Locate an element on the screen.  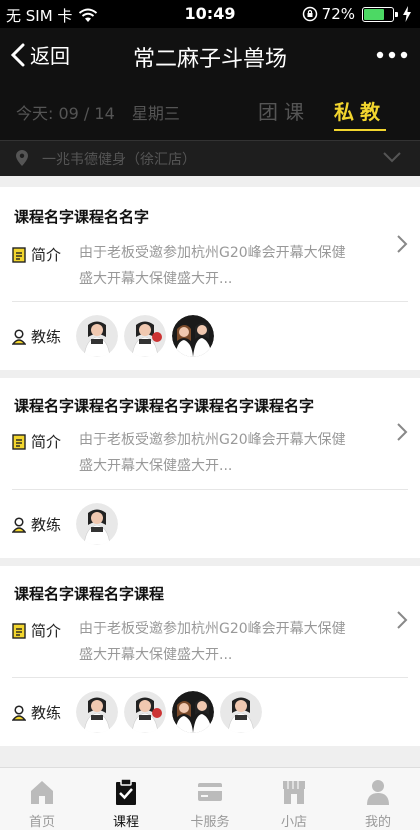
battery-icon is located at coordinates (380, 14).